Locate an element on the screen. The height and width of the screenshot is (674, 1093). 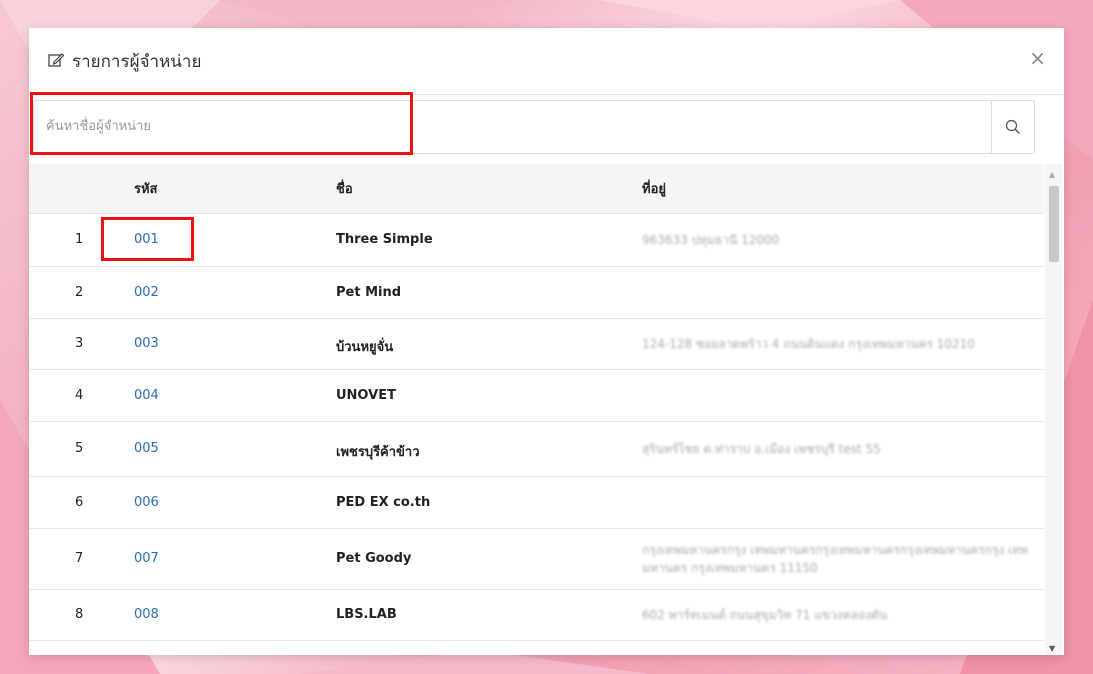
supplier-code-link: 004 is located at coordinates (146, 395).